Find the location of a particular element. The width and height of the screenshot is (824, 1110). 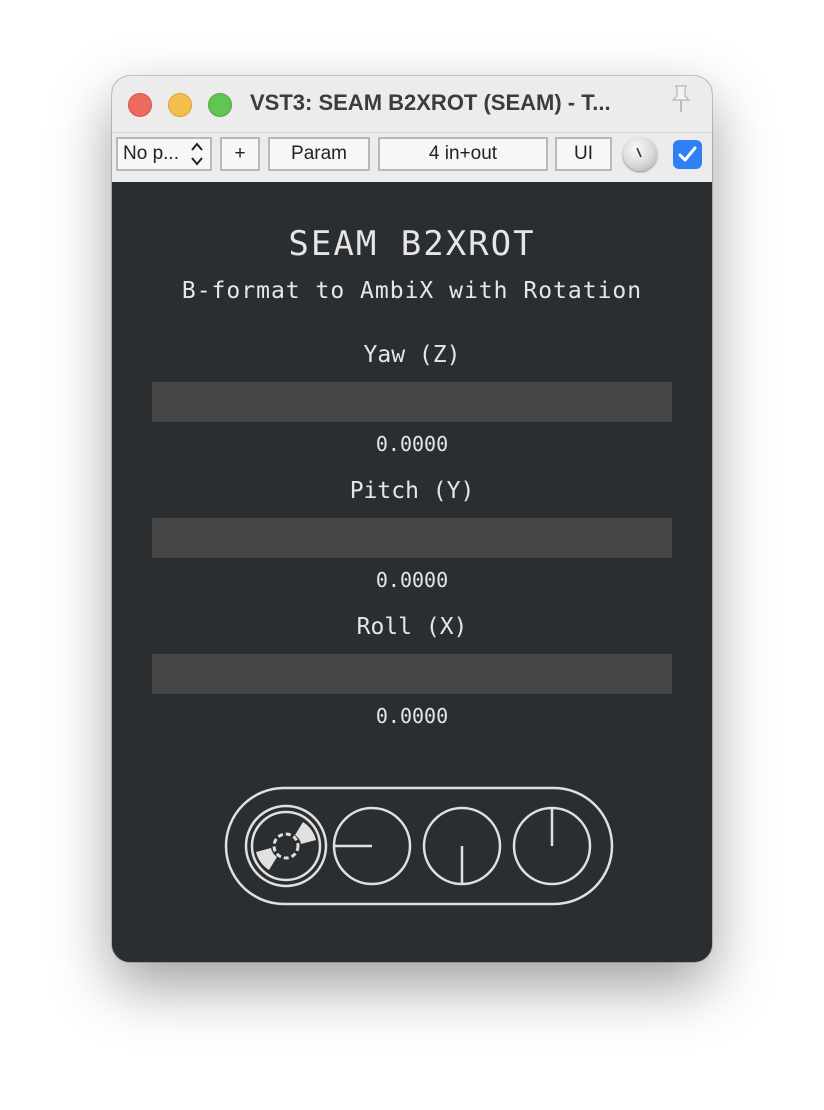

roll-slider is located at coordinates (412, 674).